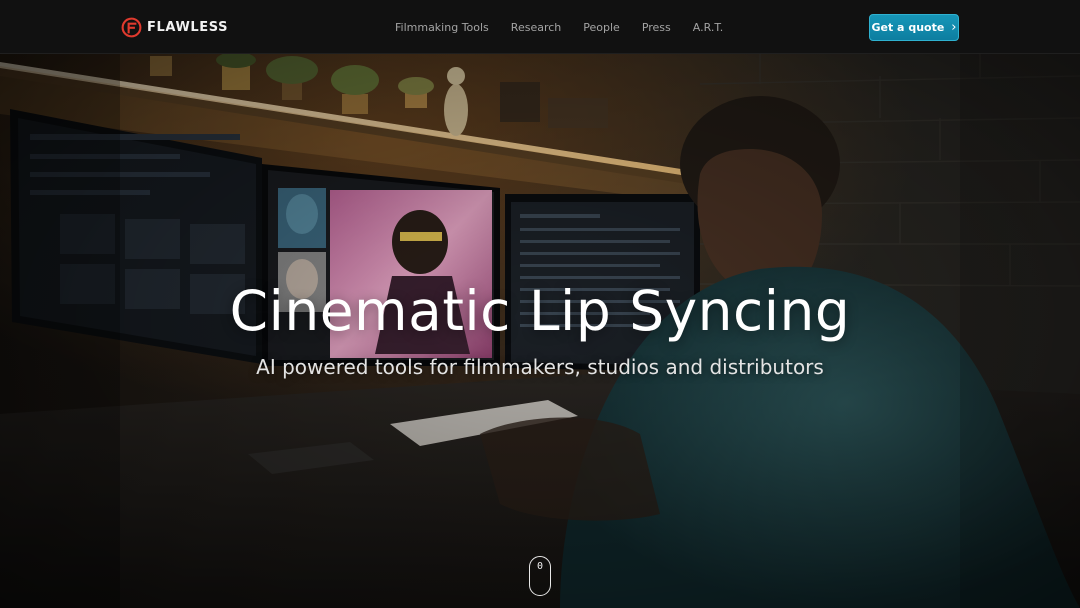  I want to click on brand-name: FLAWLESS, so click(188, 27).